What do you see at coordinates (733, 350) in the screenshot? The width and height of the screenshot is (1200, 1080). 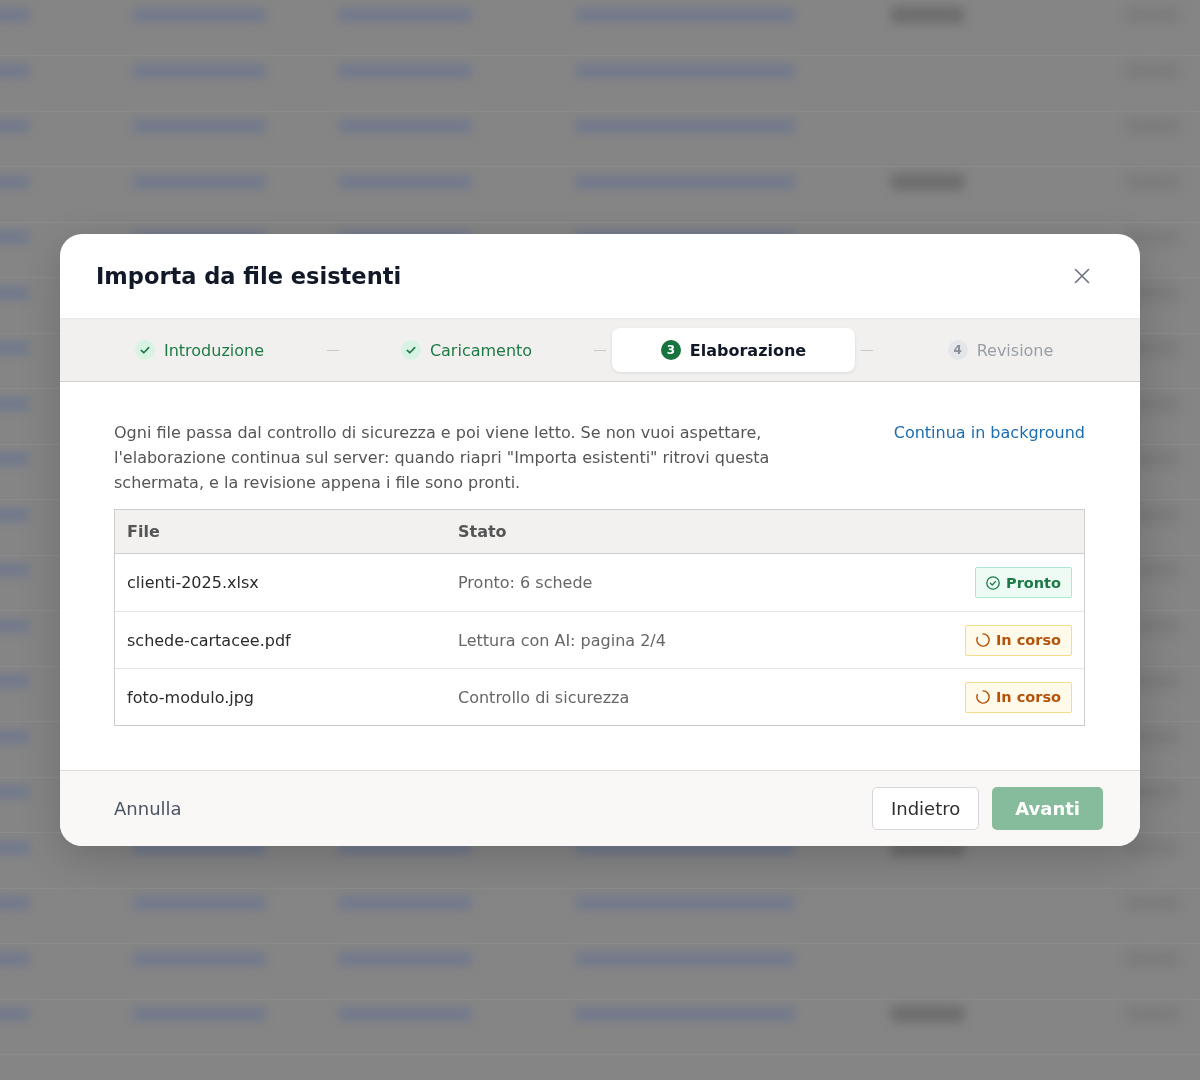 I see `wizard-step-tab: 3 Elaborazione` at bounding box center [733, 350].